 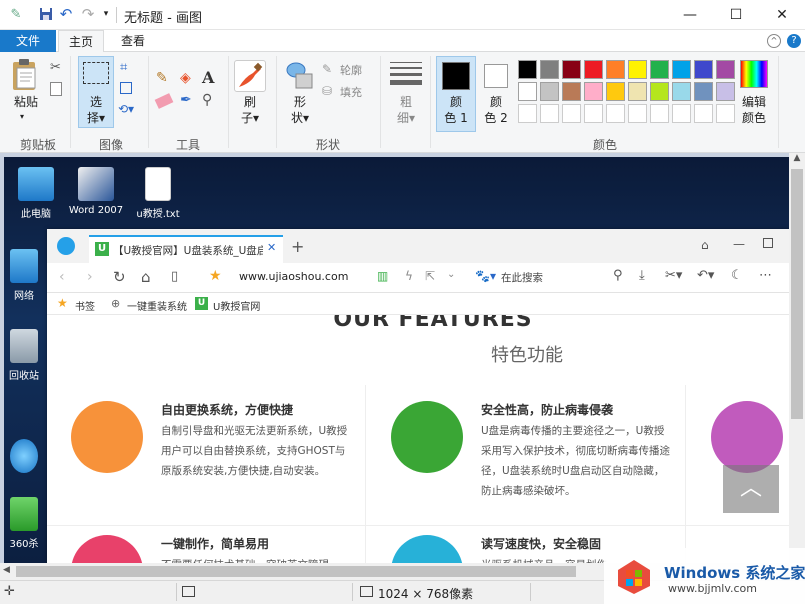 What do you see at coordinates (522, 277) in the screenshot?
I see `search-input: 在此搜索` at bounding box center [522, 277].